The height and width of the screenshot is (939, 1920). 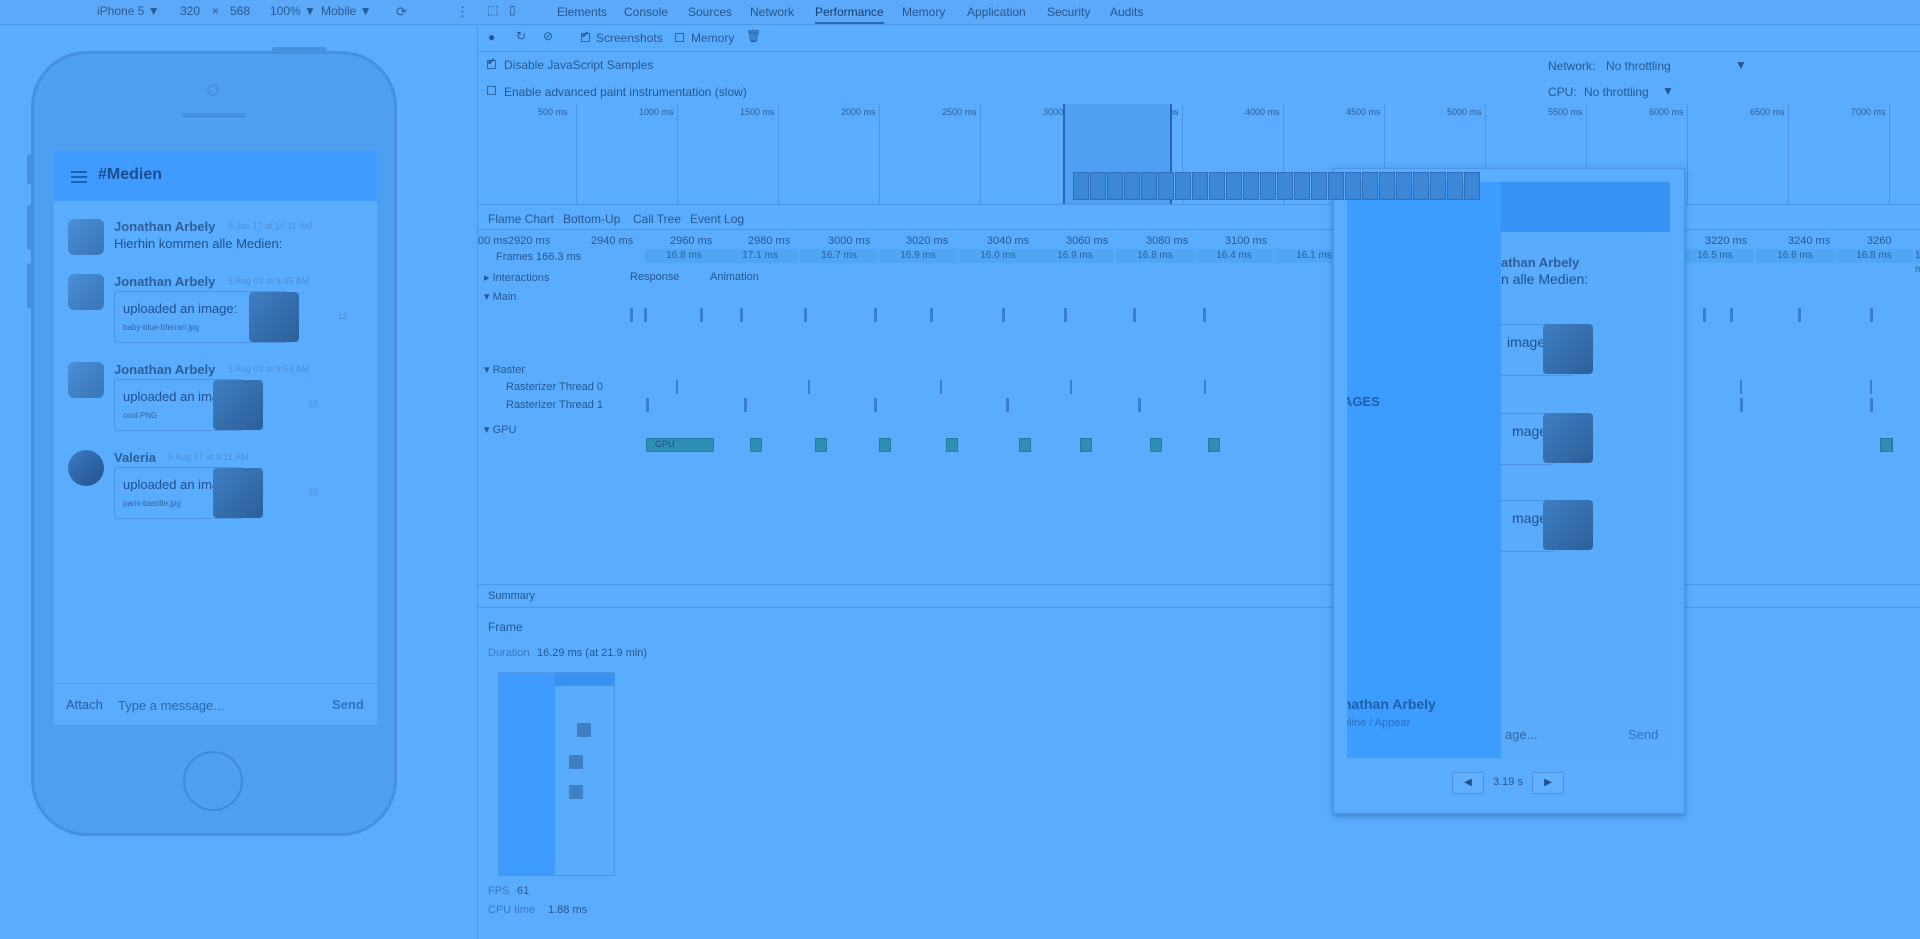 I want to click on image-attachment-card: uploaded an image: paris-bastille.jpg, so click(x=188, y=493).